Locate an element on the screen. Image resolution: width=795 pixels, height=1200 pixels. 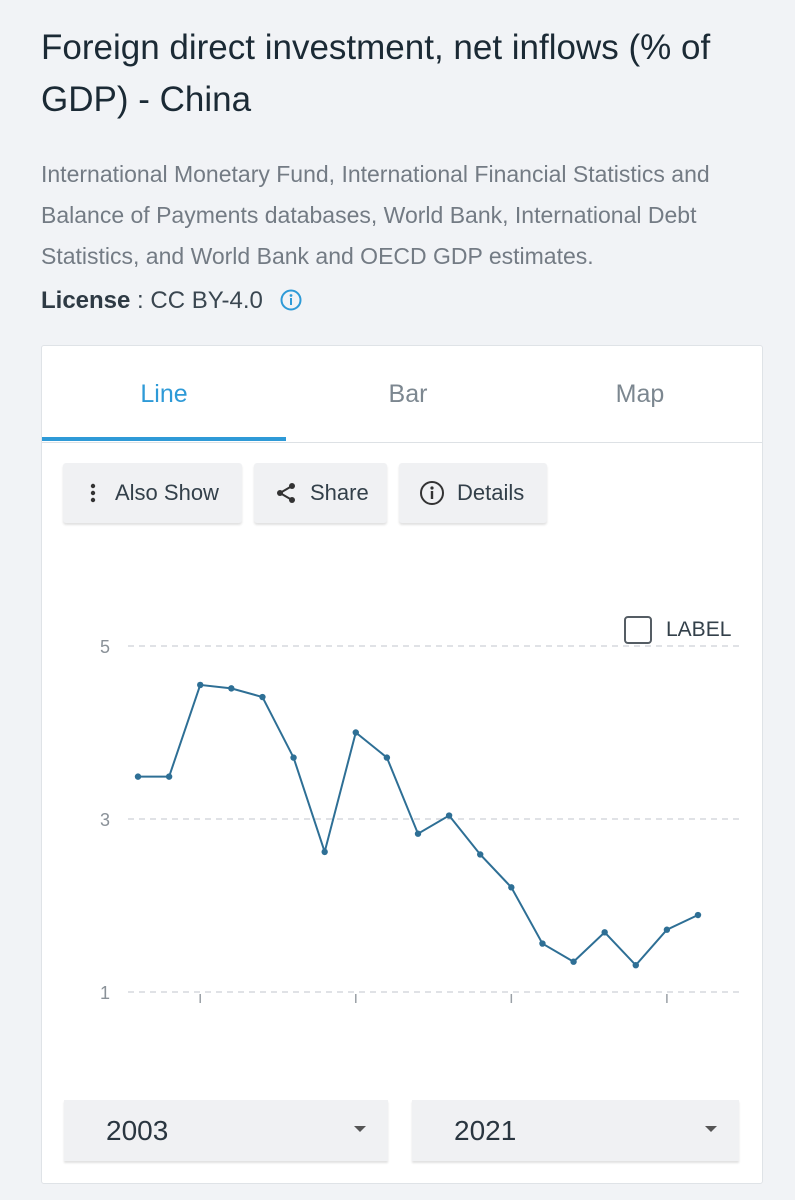
license-label: License is located at coordinates (86, 300).